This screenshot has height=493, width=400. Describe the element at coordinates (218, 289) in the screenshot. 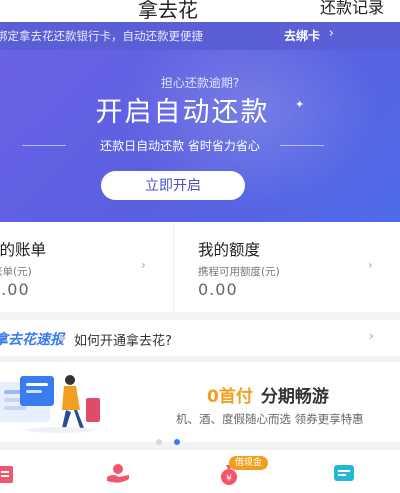

I see `credit-amount: 0.00` at that location.